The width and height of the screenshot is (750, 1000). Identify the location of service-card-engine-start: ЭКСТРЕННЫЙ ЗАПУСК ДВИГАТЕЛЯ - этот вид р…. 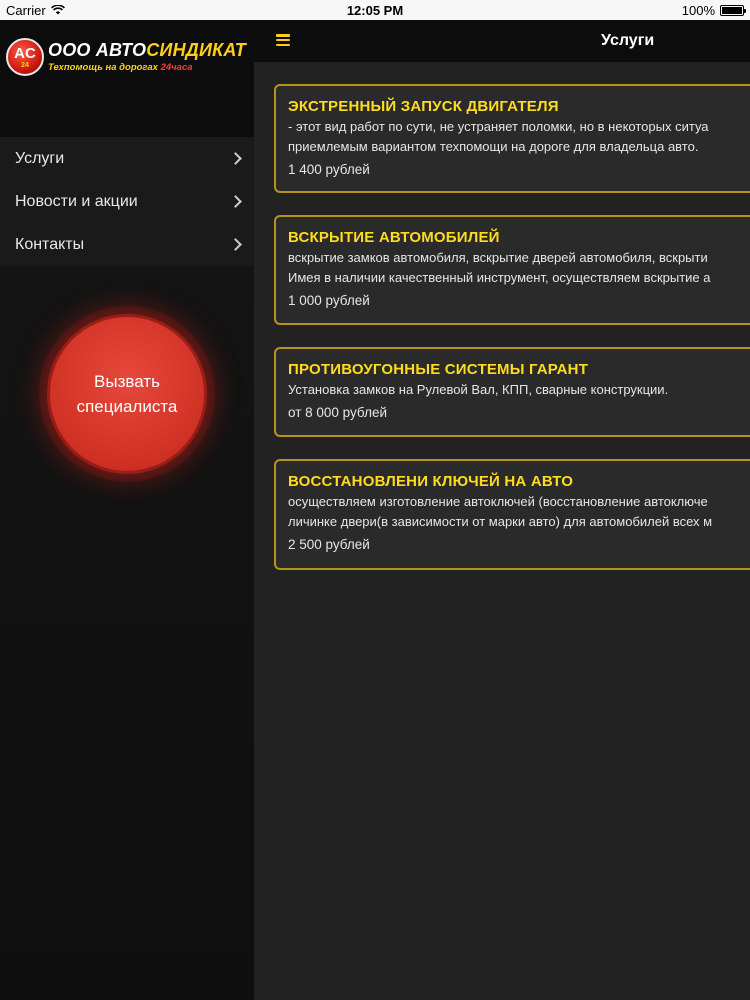
(512, 138).